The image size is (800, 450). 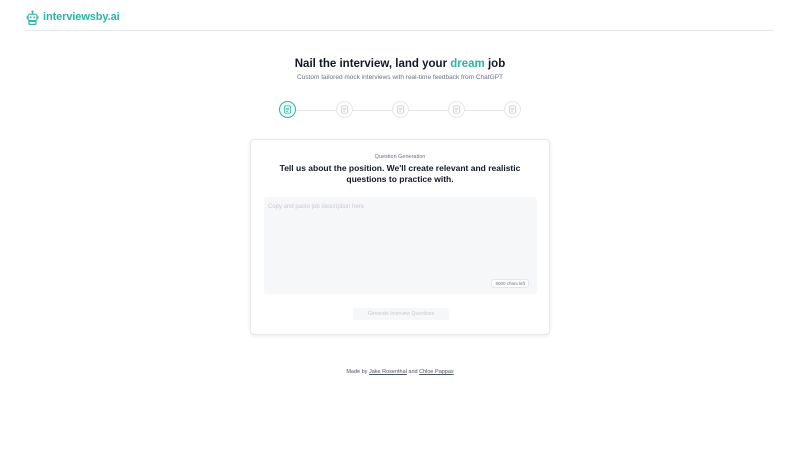 What do you see at coordinates (436, 372) in the screenshot?
I see `author-link-chloe: Chloe Pappas` at bounding box center [436, 372].